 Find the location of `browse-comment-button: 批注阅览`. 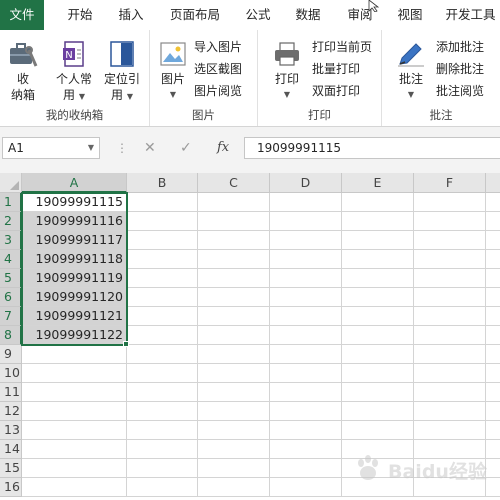

browse-comment-button: 批注阅览 is located at coordinates (460, 91).